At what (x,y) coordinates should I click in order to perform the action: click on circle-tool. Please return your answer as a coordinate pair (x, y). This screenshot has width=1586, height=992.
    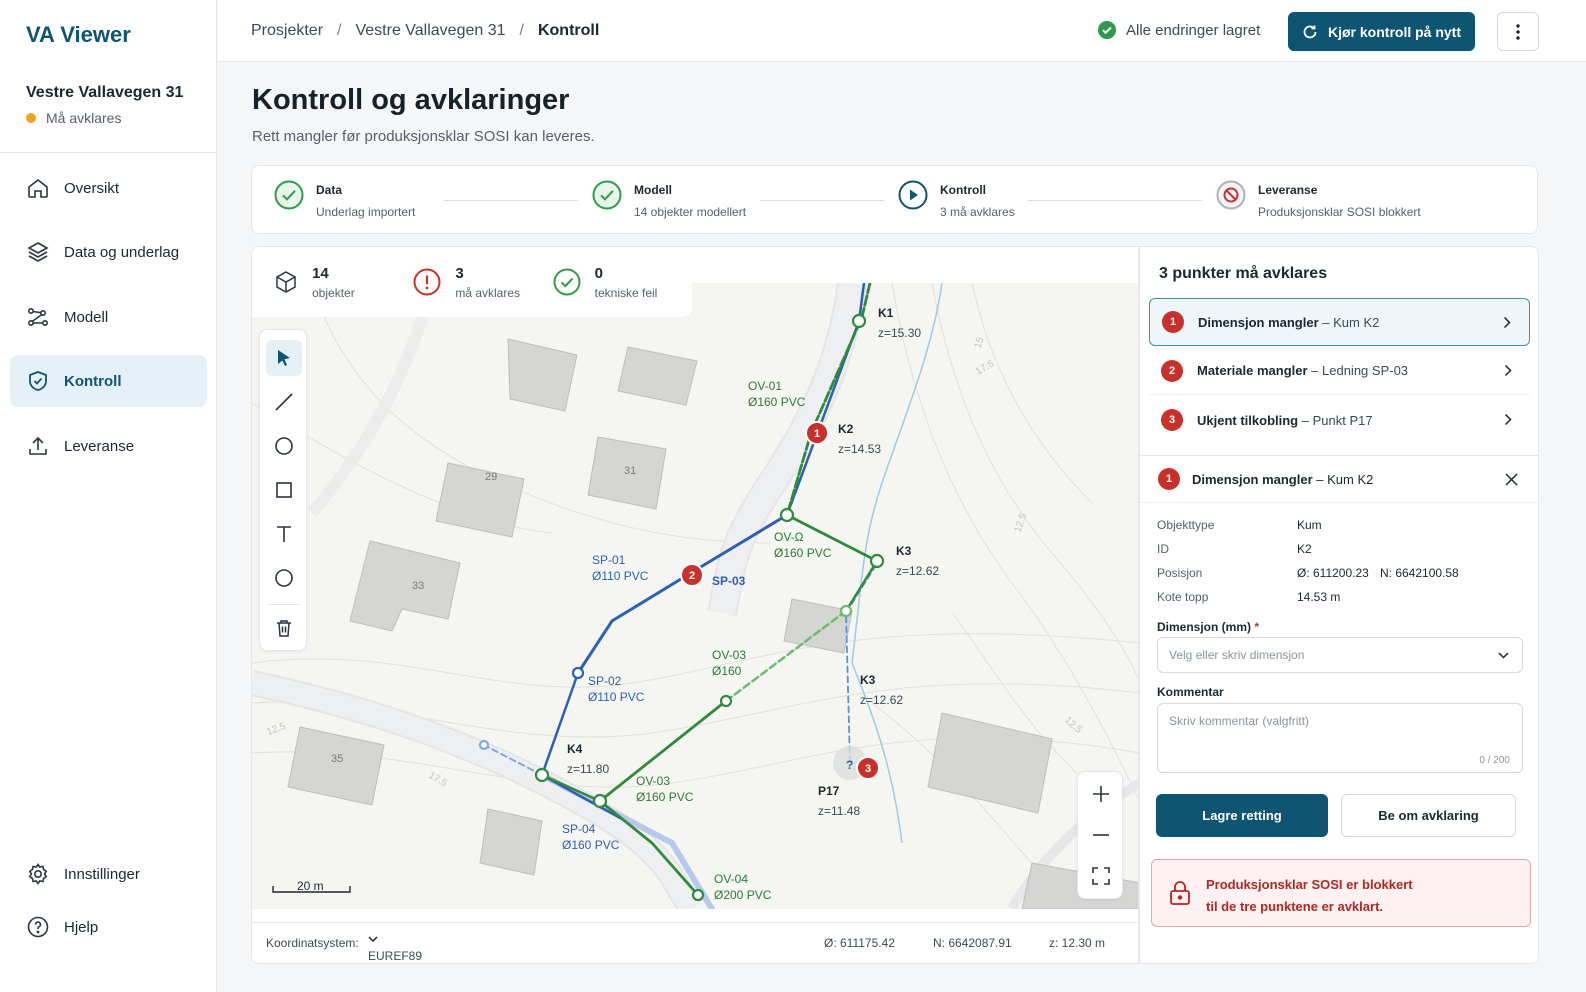
    Looking at the image, I should click on (284, 446).